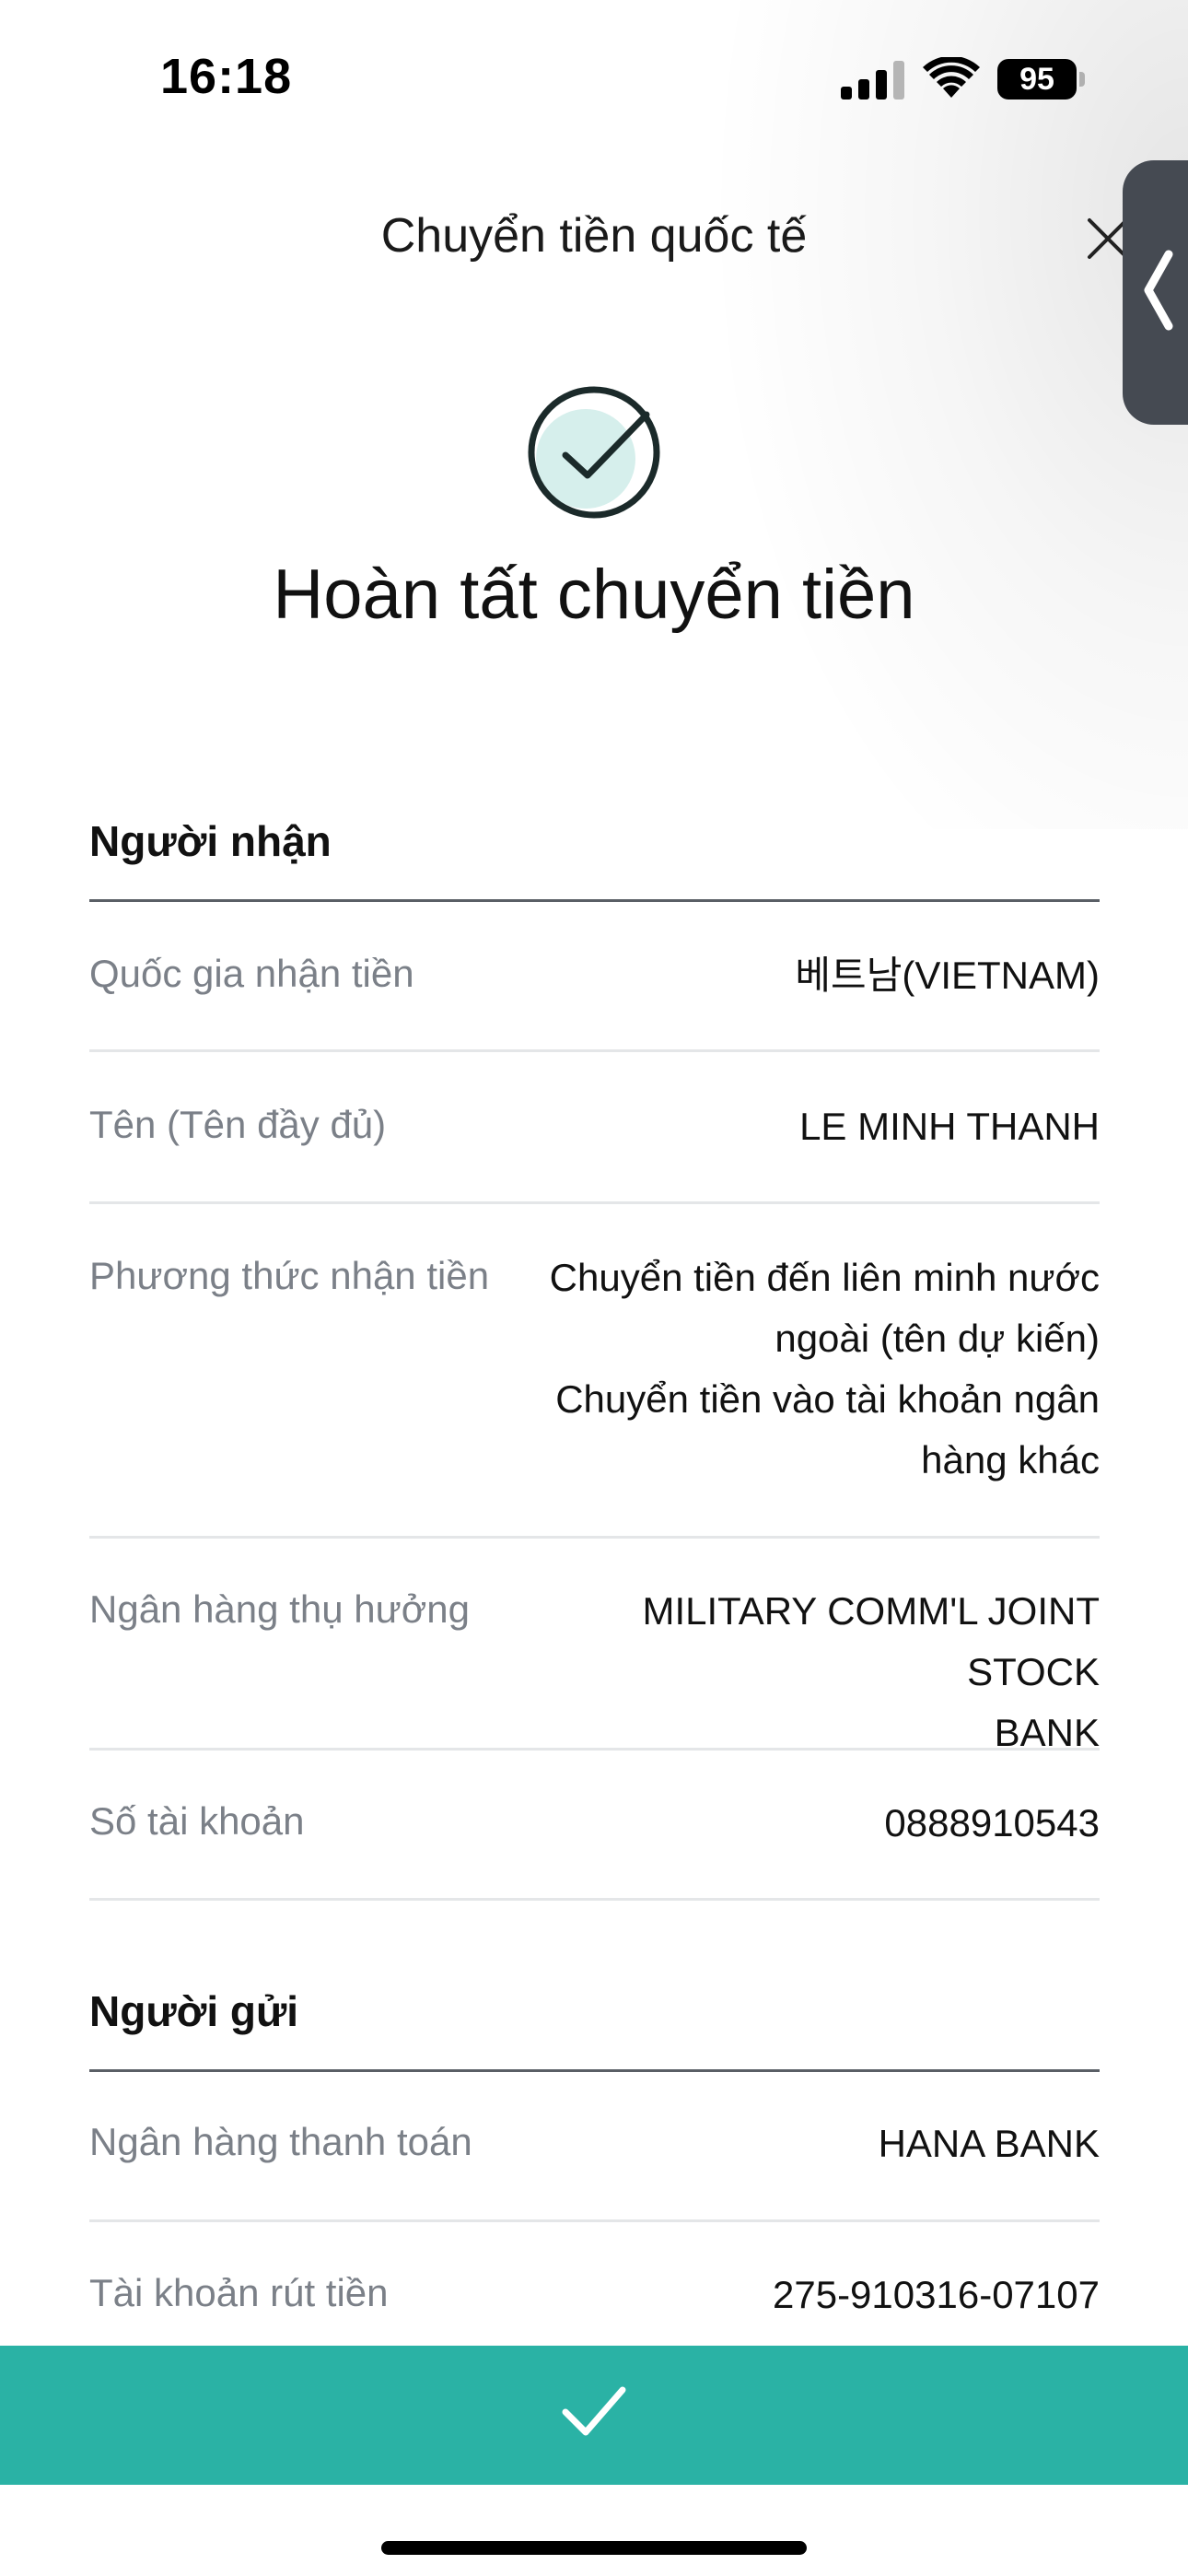 The image size is (1188, 2576). Describe the element at coordinates (289, 1275) in the screenshot. I see `receive-method-label: Phương thức nhận tiền` at that location.